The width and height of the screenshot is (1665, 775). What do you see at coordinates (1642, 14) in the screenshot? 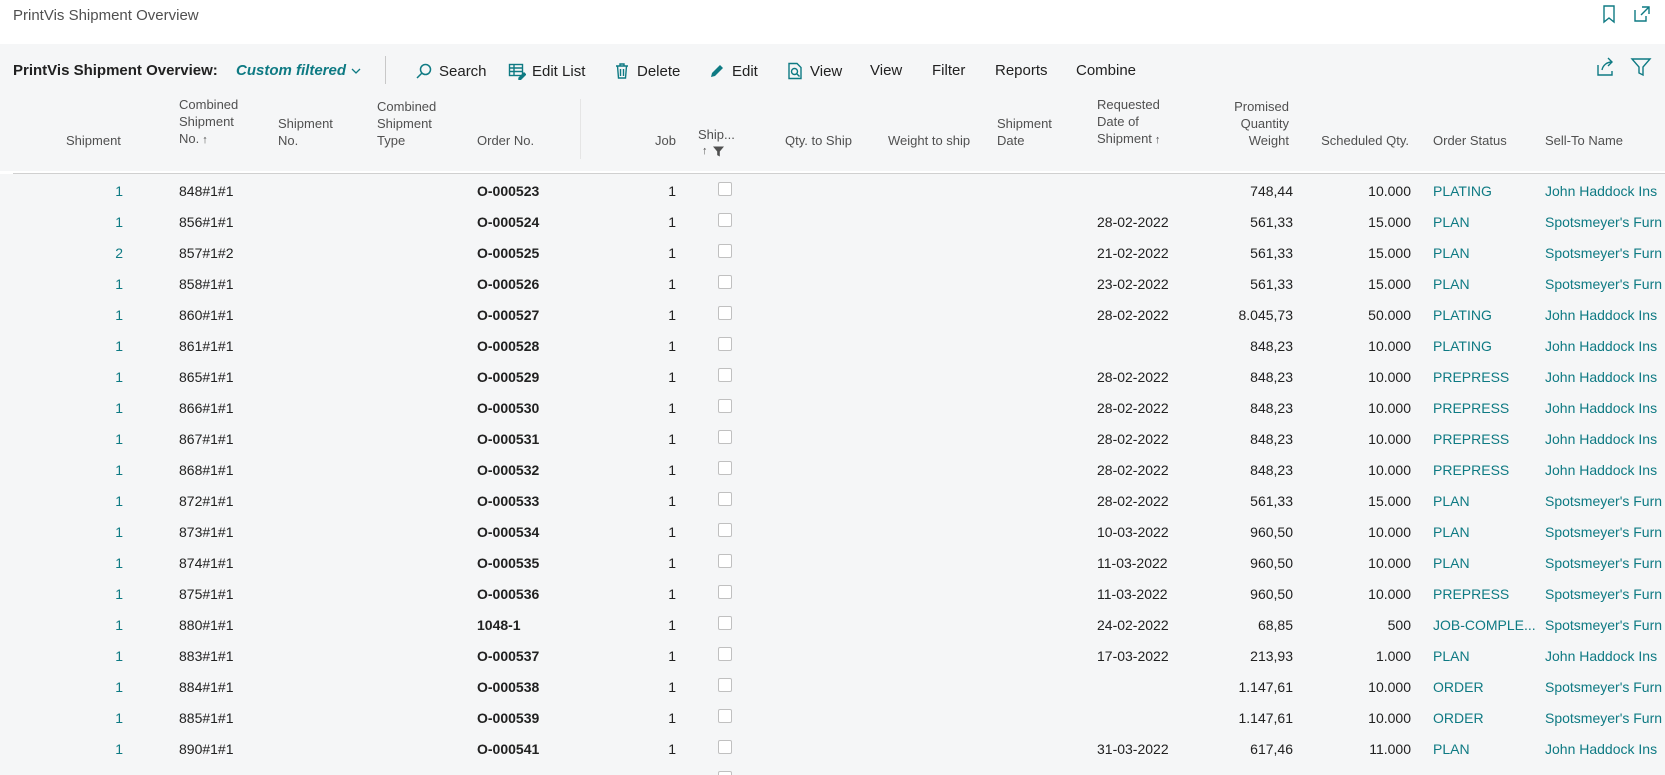
I see `open-new-window-icon` at bounding box center [1642, 14].